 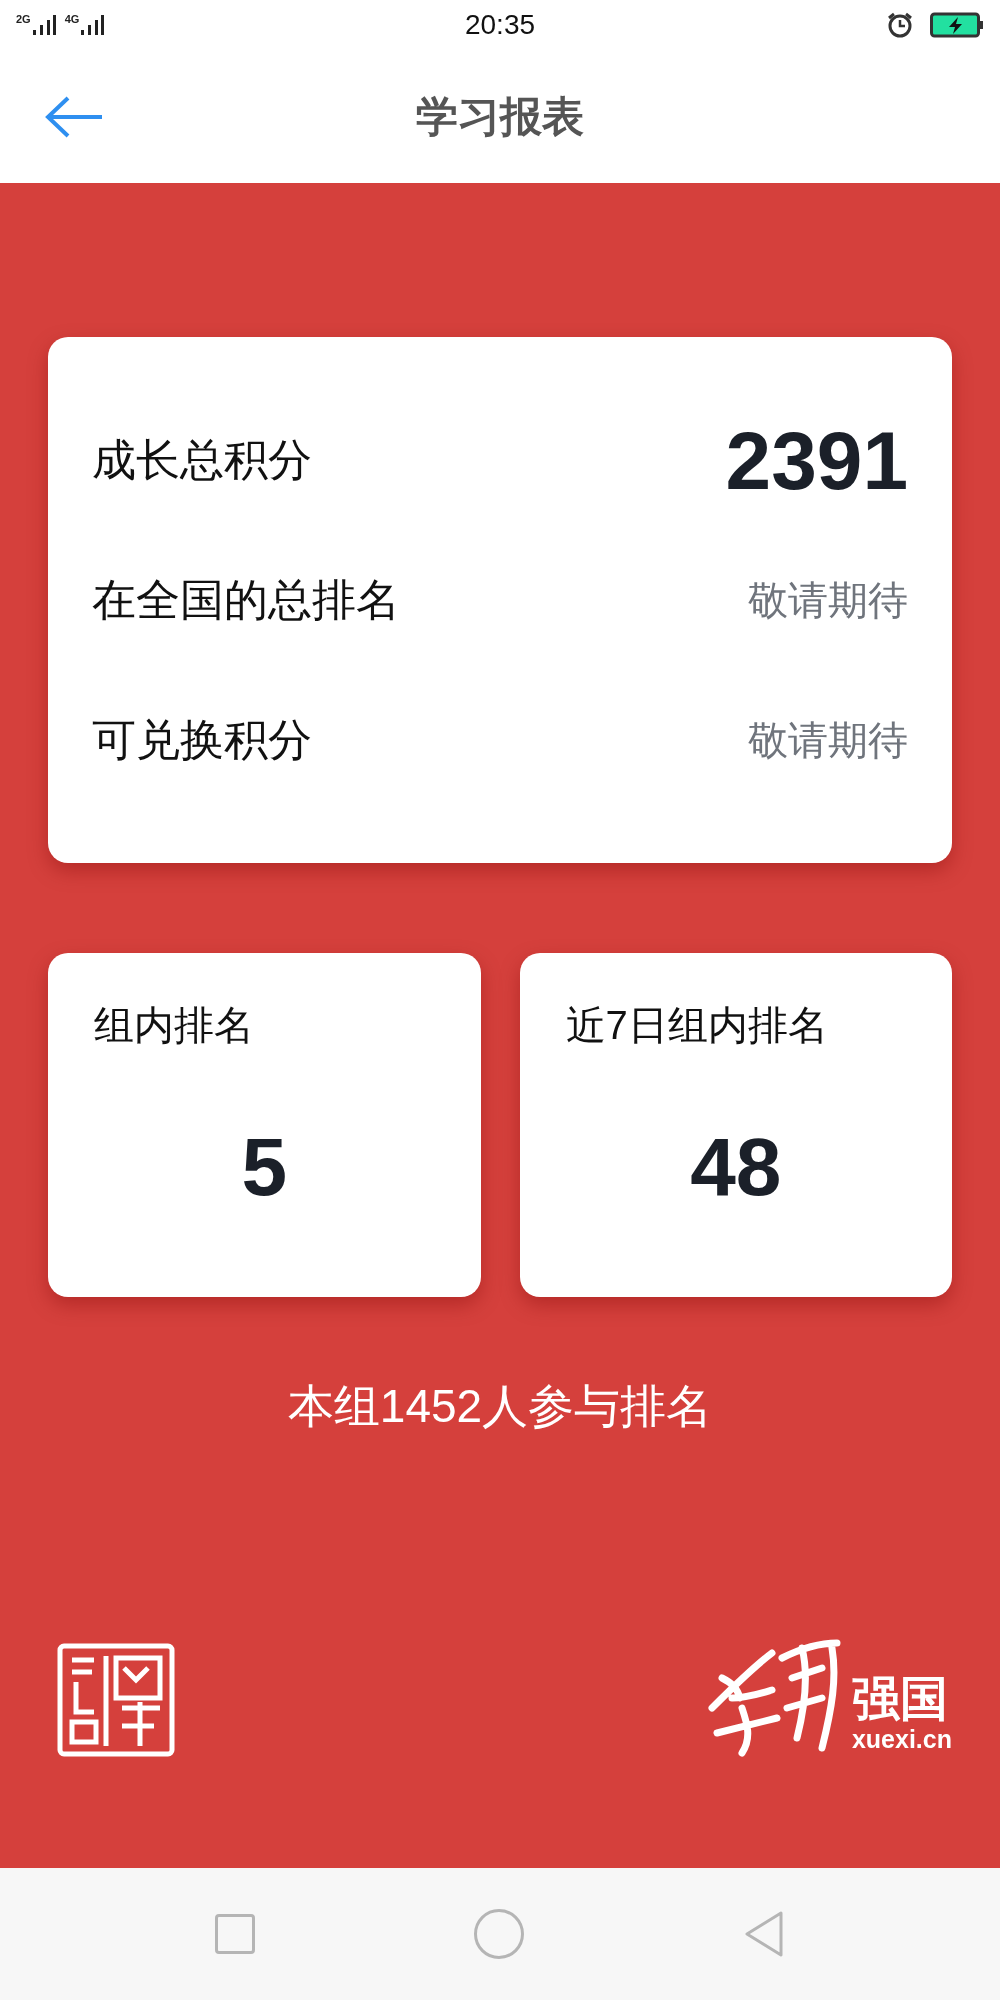 What do you see at coordinates (74, 116) in the screenshot?
I see `back-arrow-icon` at bounding box center [74, 116].